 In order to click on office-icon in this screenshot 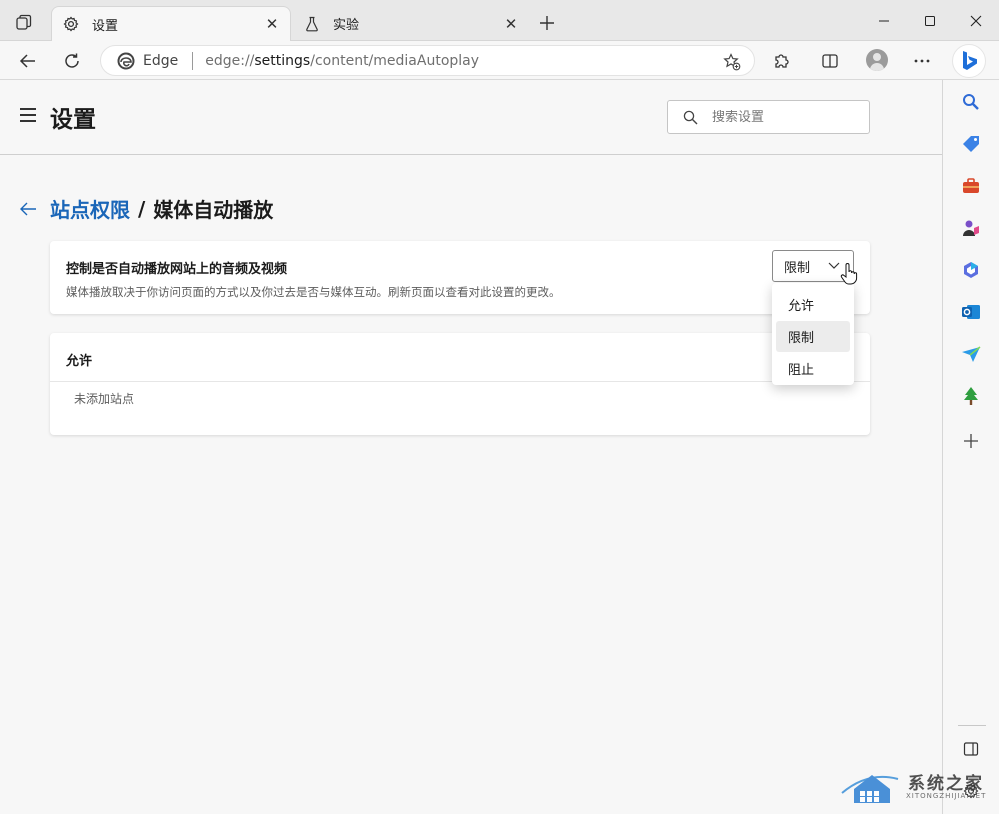, I will do `click(971, 270)`.